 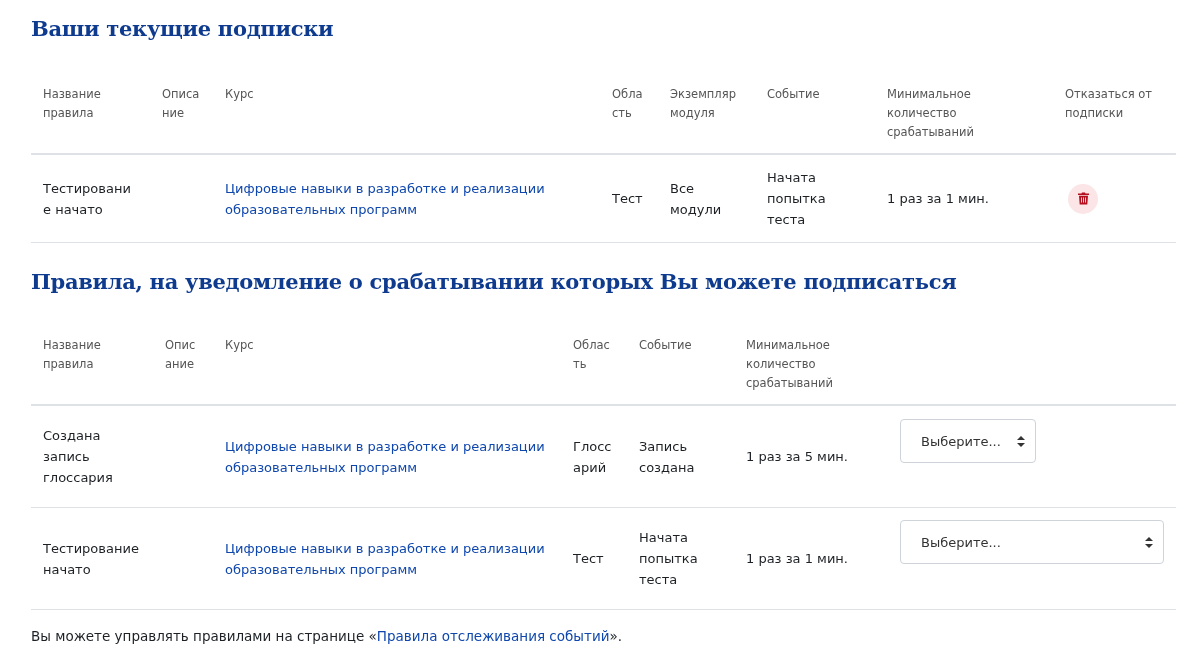 I want to click on module-instance-text: Все модули, so click(x=696, y=198).